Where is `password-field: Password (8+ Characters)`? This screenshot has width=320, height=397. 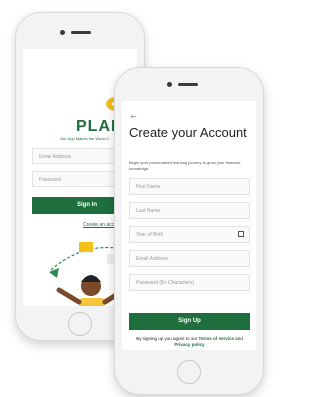 password-field: Password (8+ Characters) is located at coordinates (189, 282).